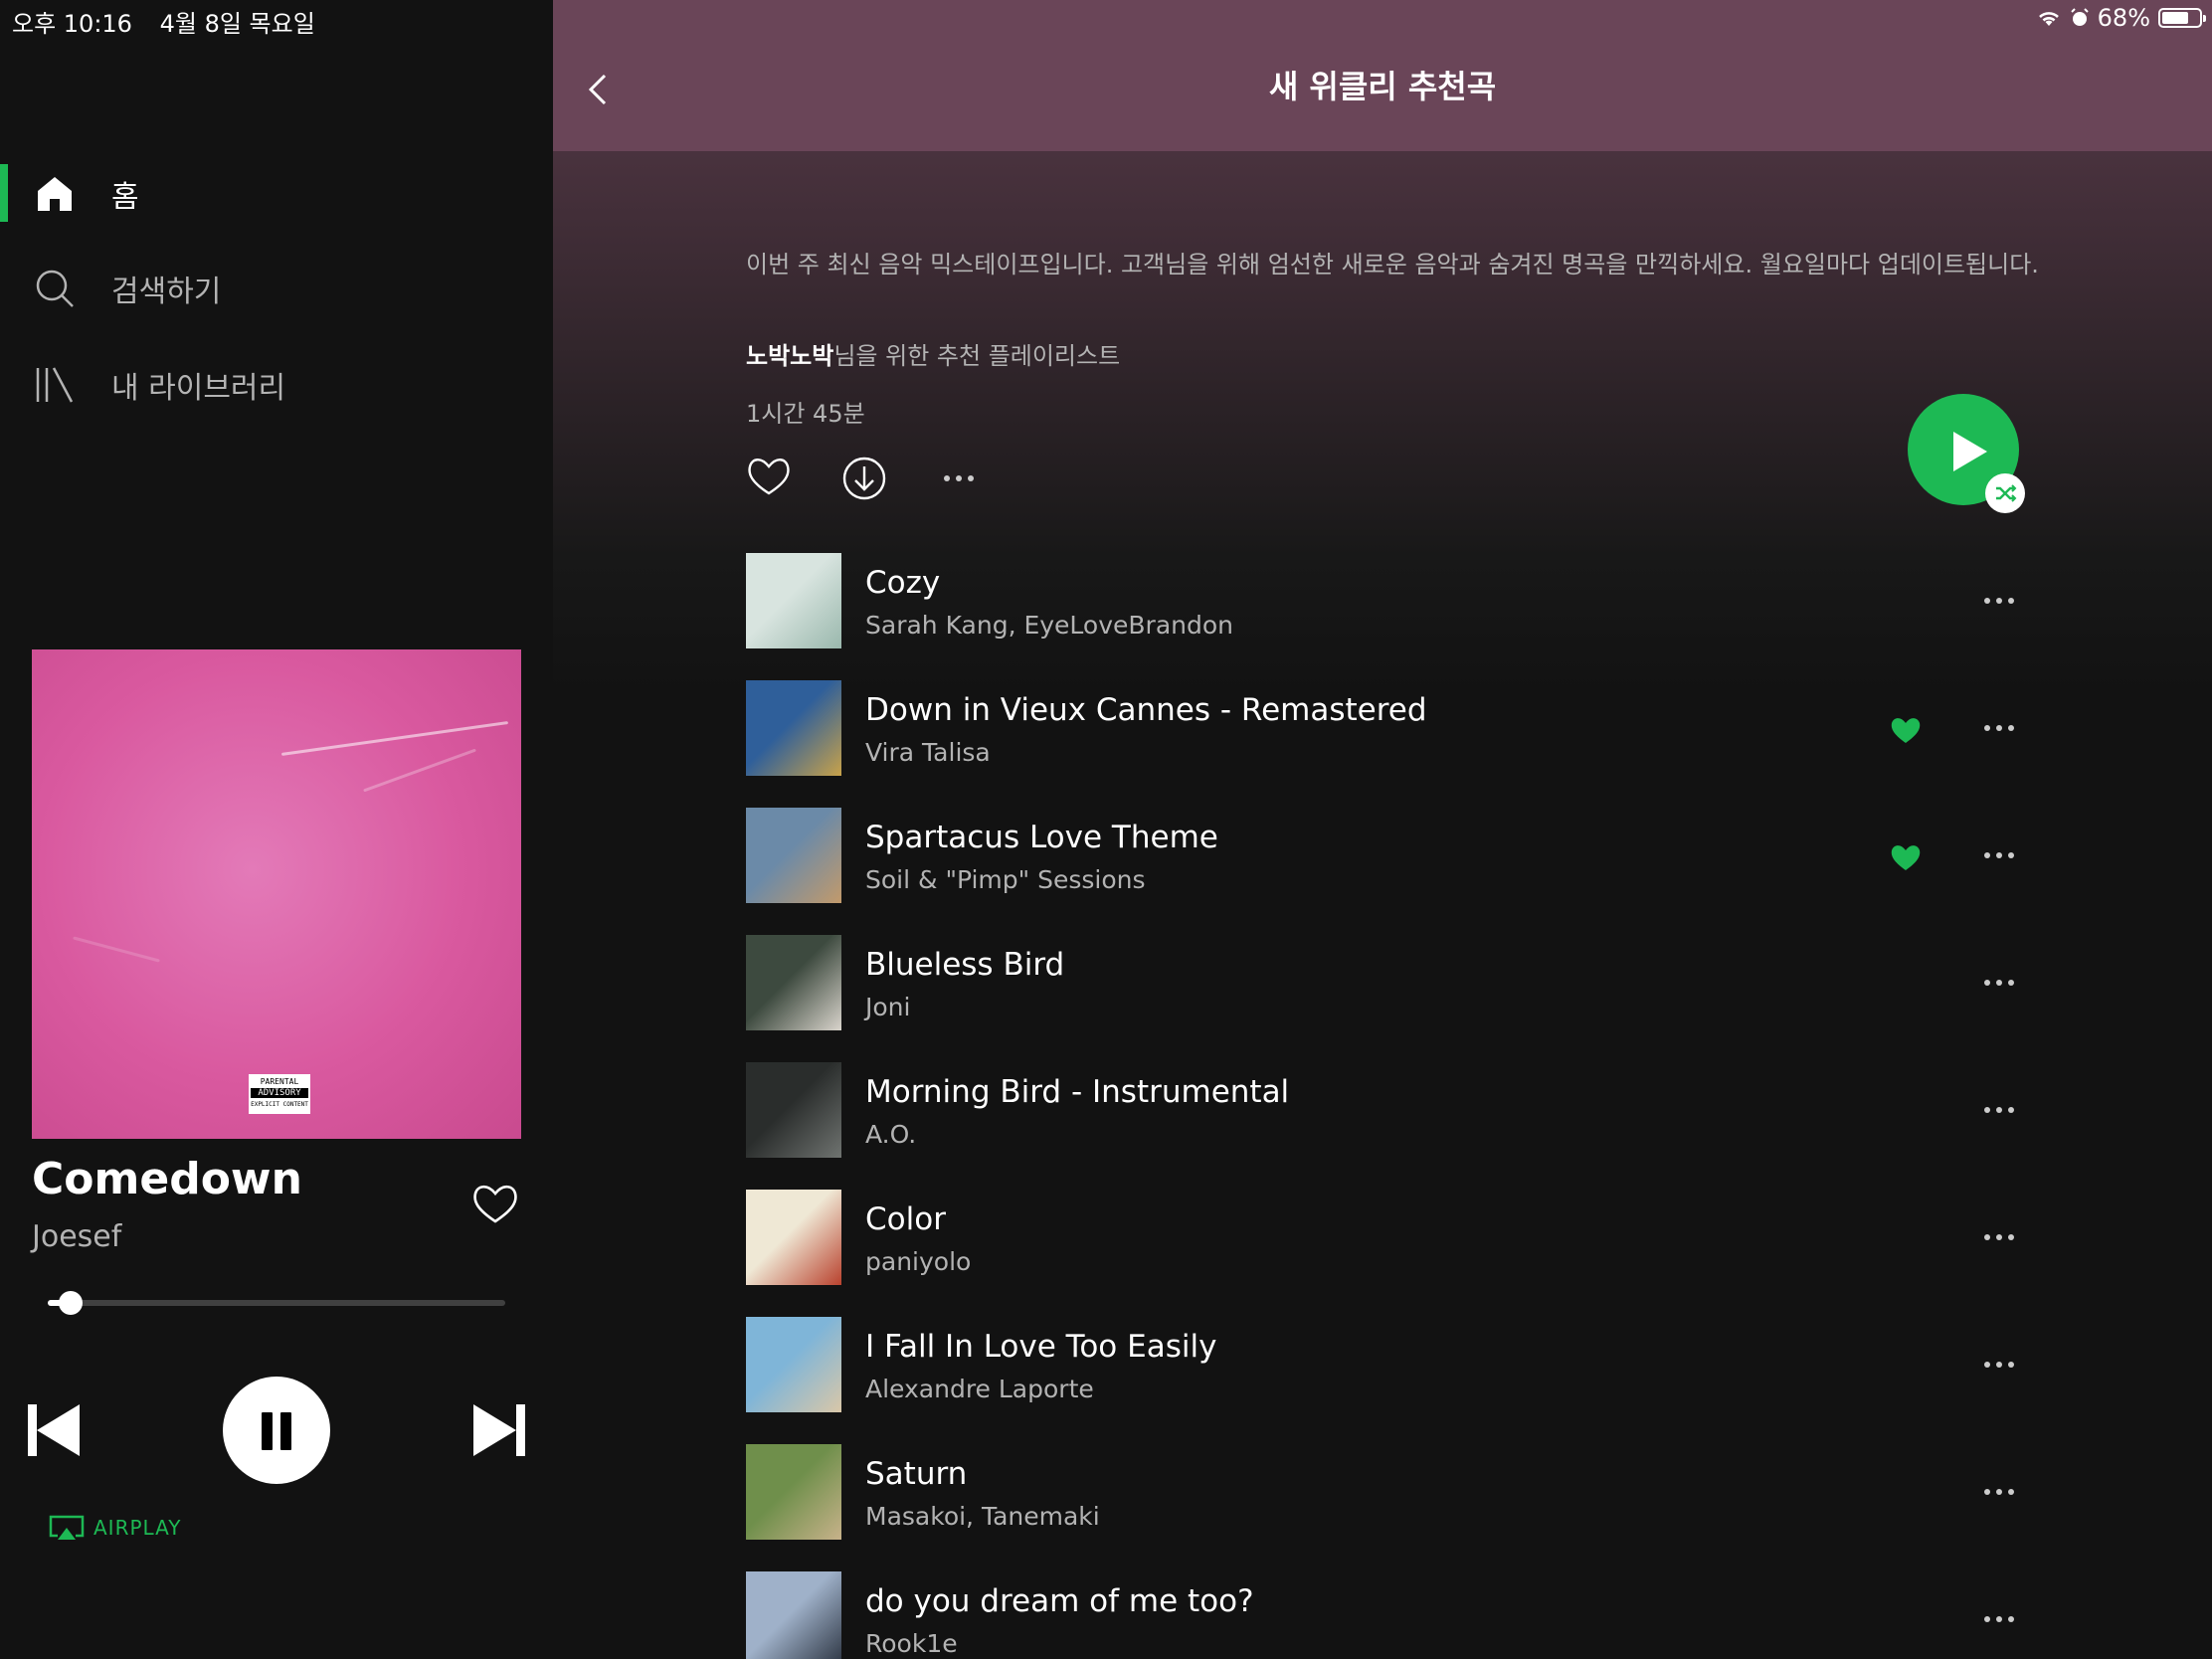 The height and width of the screenshot is (1659, 2212). What do you see at coordinates (1392, 616) in the screenshot?
I see `track-row: Cozy Sarah Kang, EyeLoveBrandon` at bounding box center [1392, 616].